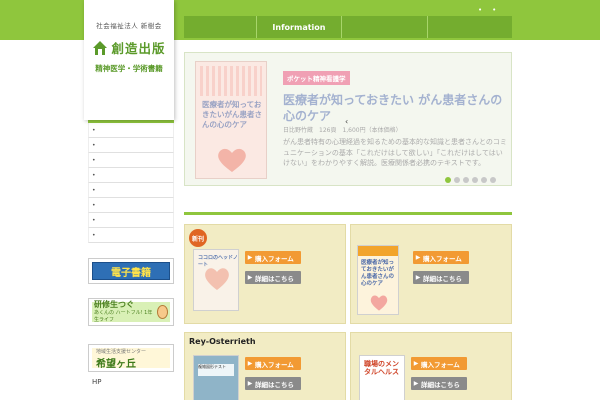  I want to click on book-pattern, so click(231, 81).